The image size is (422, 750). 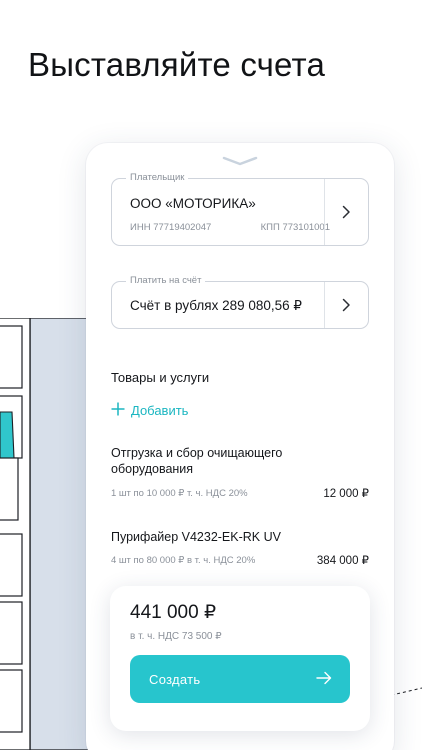 I want to click on payer-kpp: КПП 773101001, so click(x=295, y=227).